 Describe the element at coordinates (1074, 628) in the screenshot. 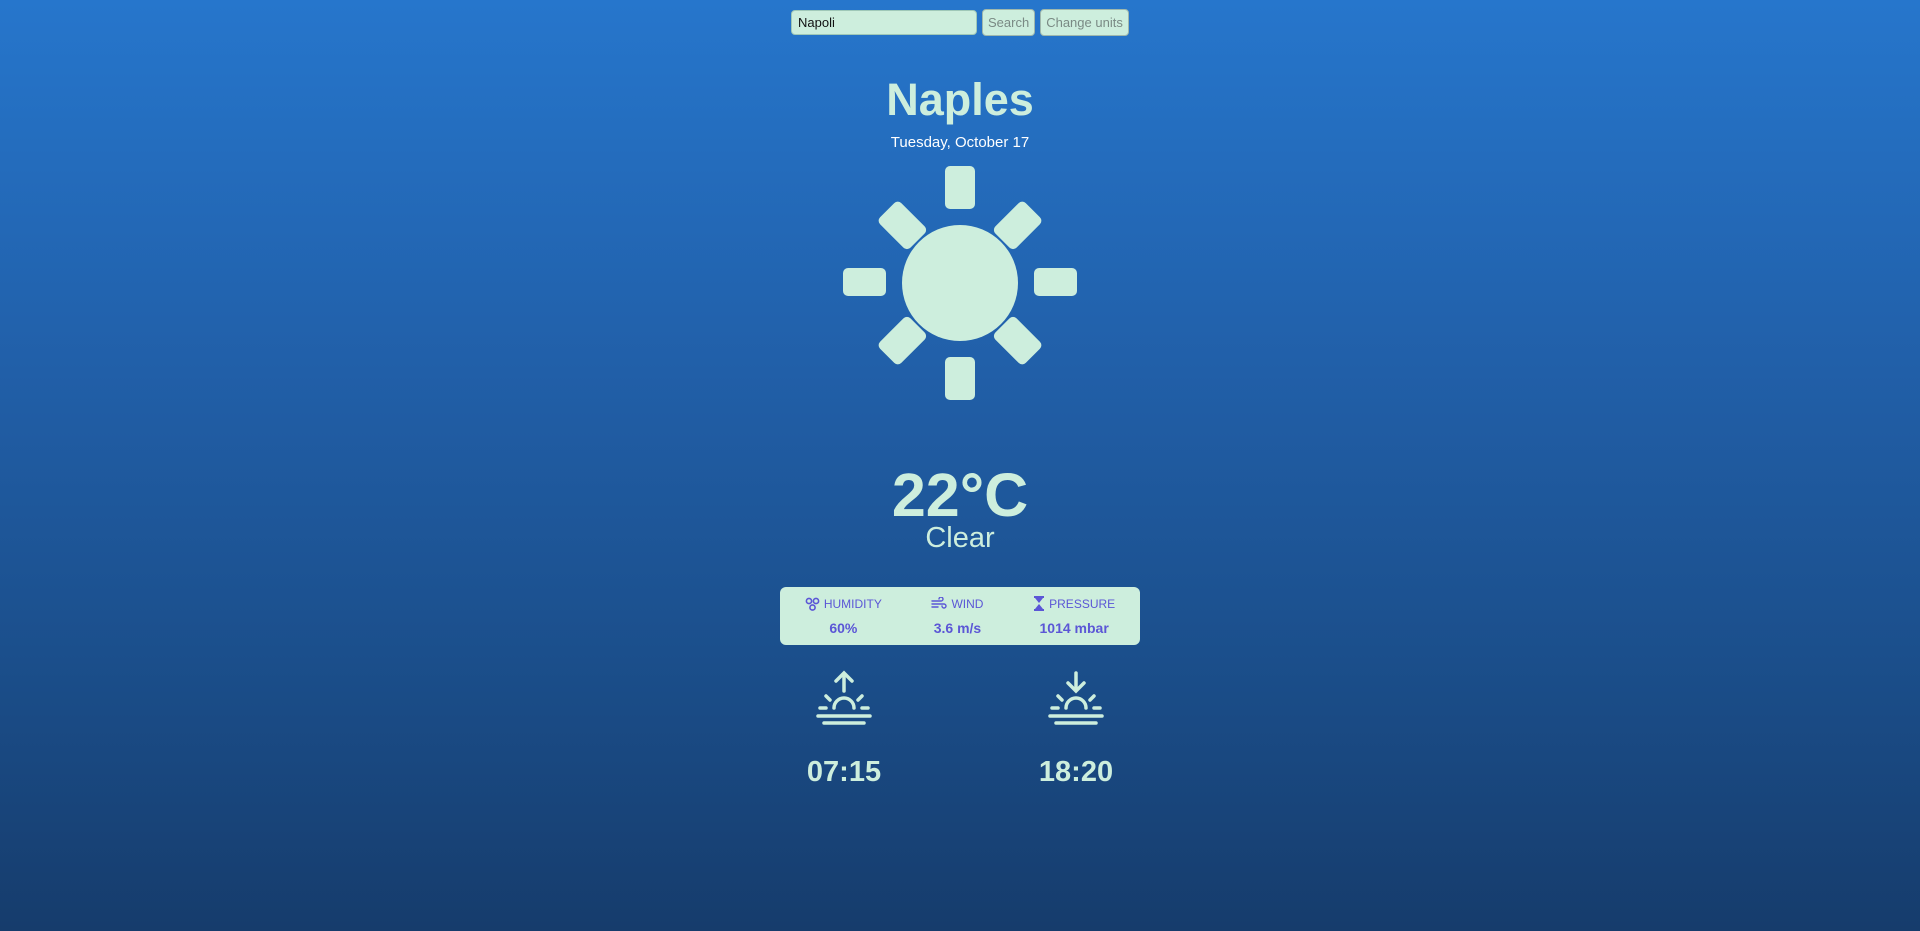

I see `pressure-value: 1014 mbar` at that location.